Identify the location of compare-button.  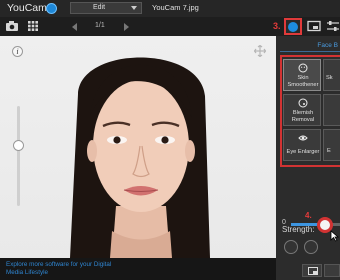
(311, 247).